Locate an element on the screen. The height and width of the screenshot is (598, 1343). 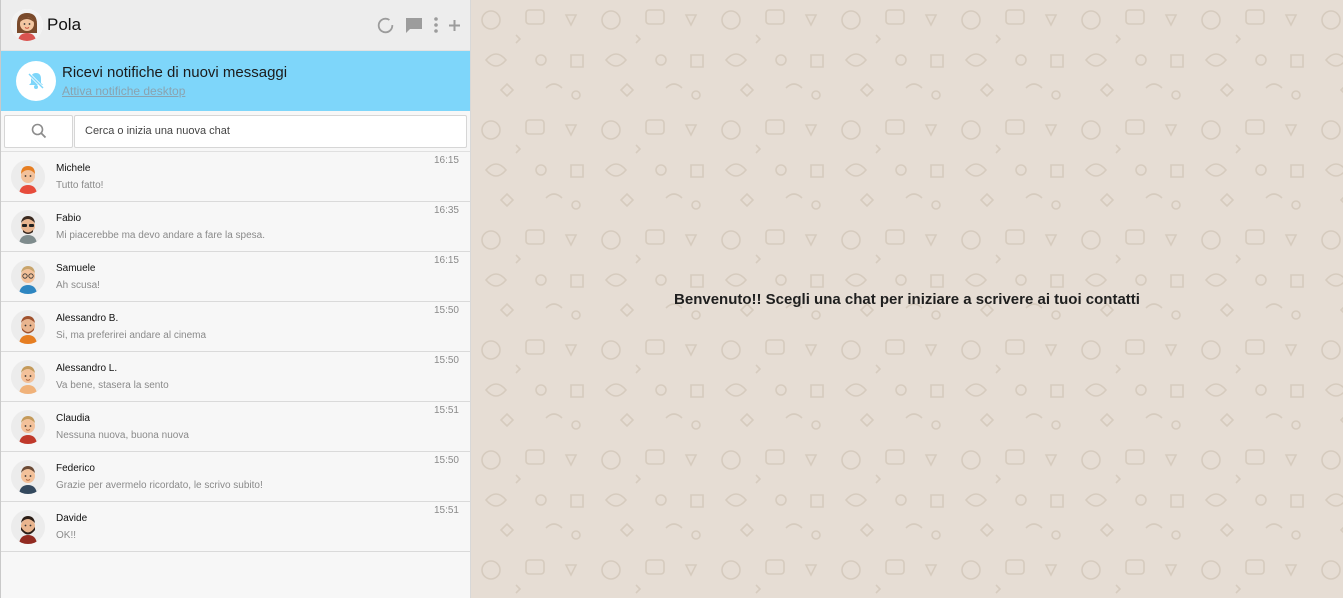
search-bar is located at coordinates (235, 131).